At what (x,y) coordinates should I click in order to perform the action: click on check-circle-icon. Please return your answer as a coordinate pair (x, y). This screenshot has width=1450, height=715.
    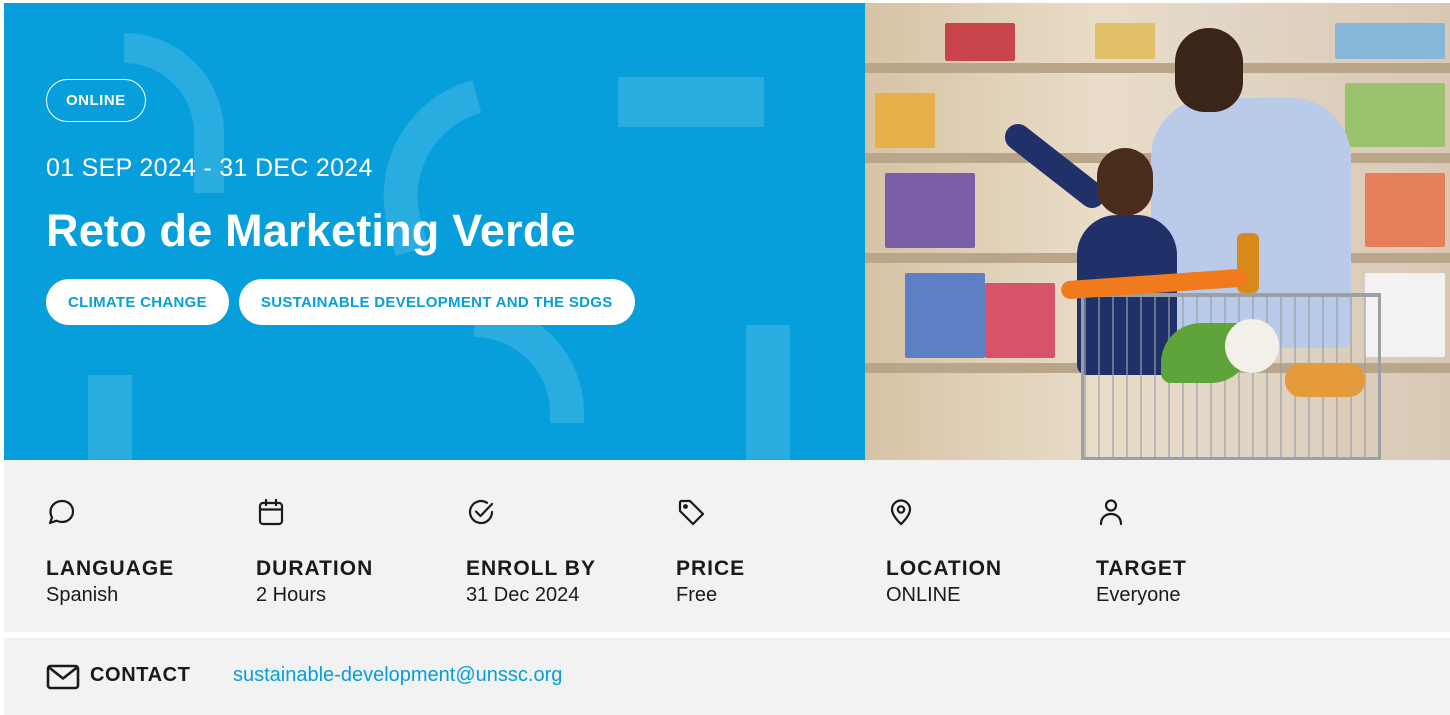
    Looking at the image, I should click on (481, 512).